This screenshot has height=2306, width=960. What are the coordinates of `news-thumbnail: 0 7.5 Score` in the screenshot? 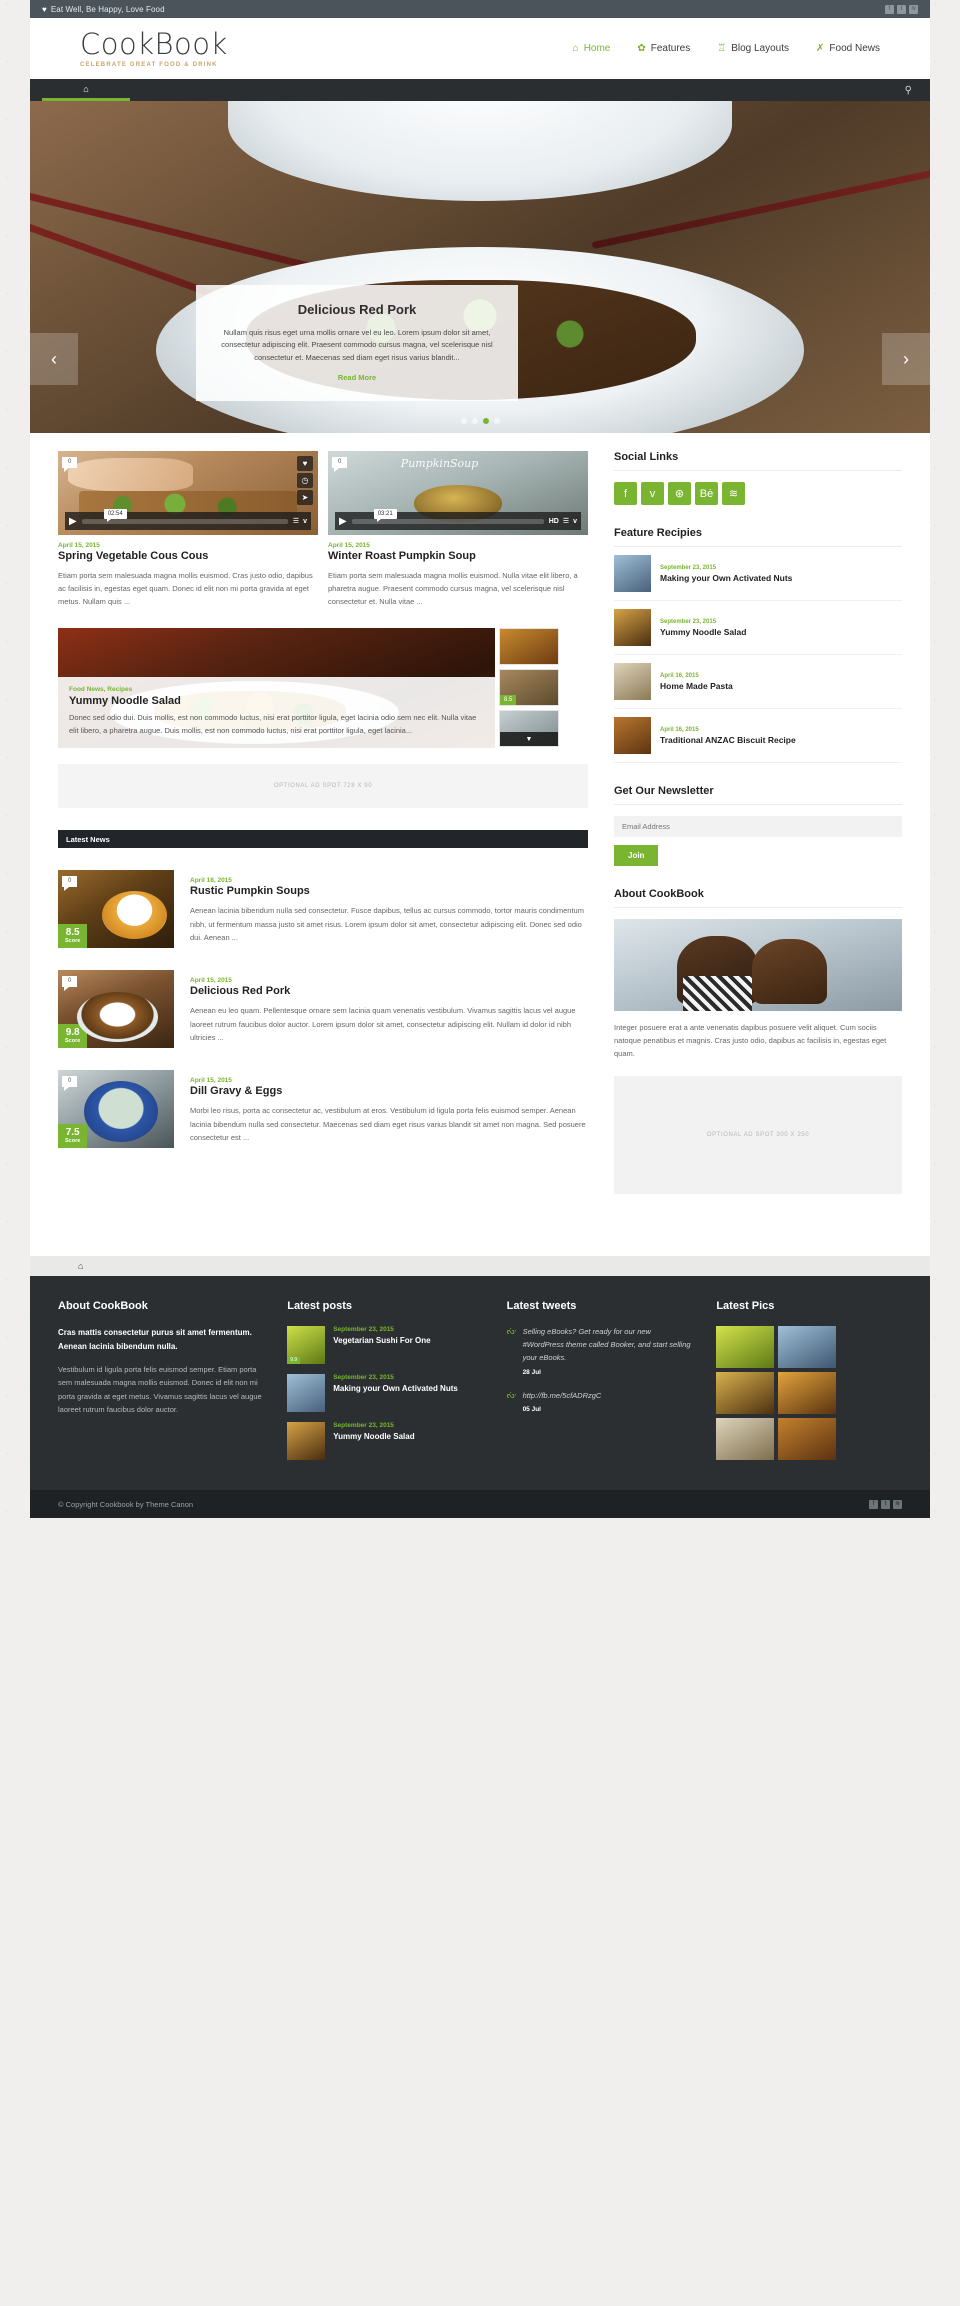 It's located at (116, 1109).